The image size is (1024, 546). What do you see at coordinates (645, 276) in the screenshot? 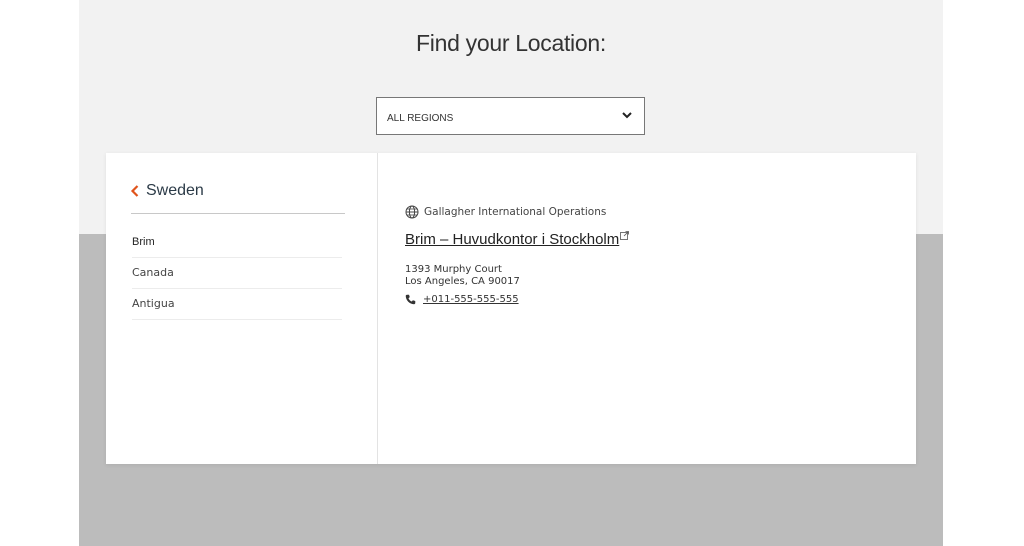
I see `office-address: 1393 Murphy Court Los Angeles, CA 90017` at bounding box center [645, 276].